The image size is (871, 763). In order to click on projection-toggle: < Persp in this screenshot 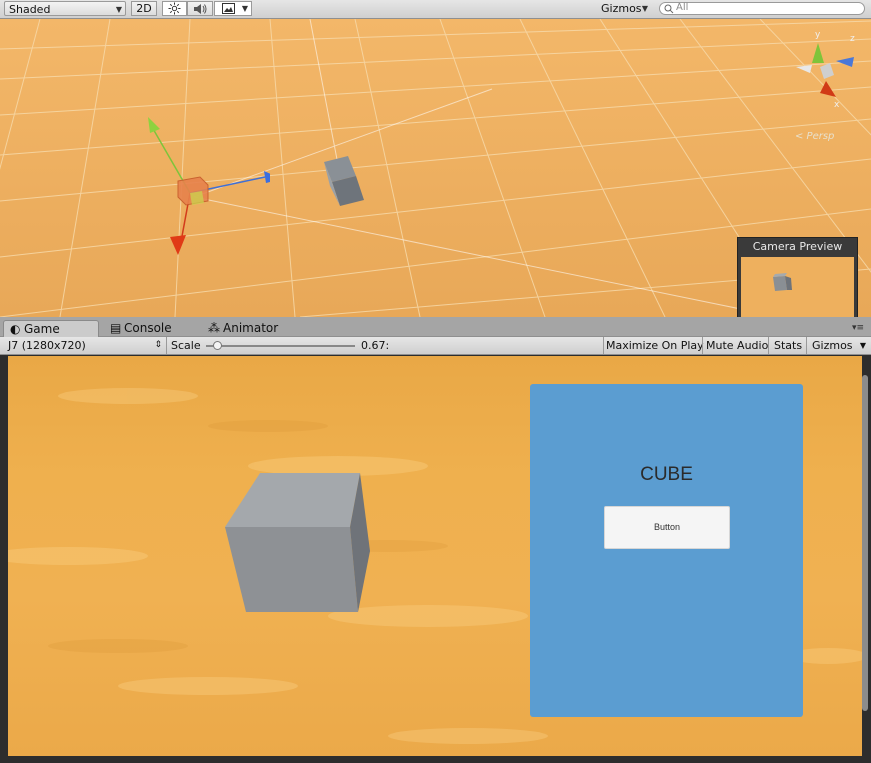, I will do `click(814, 136)`.